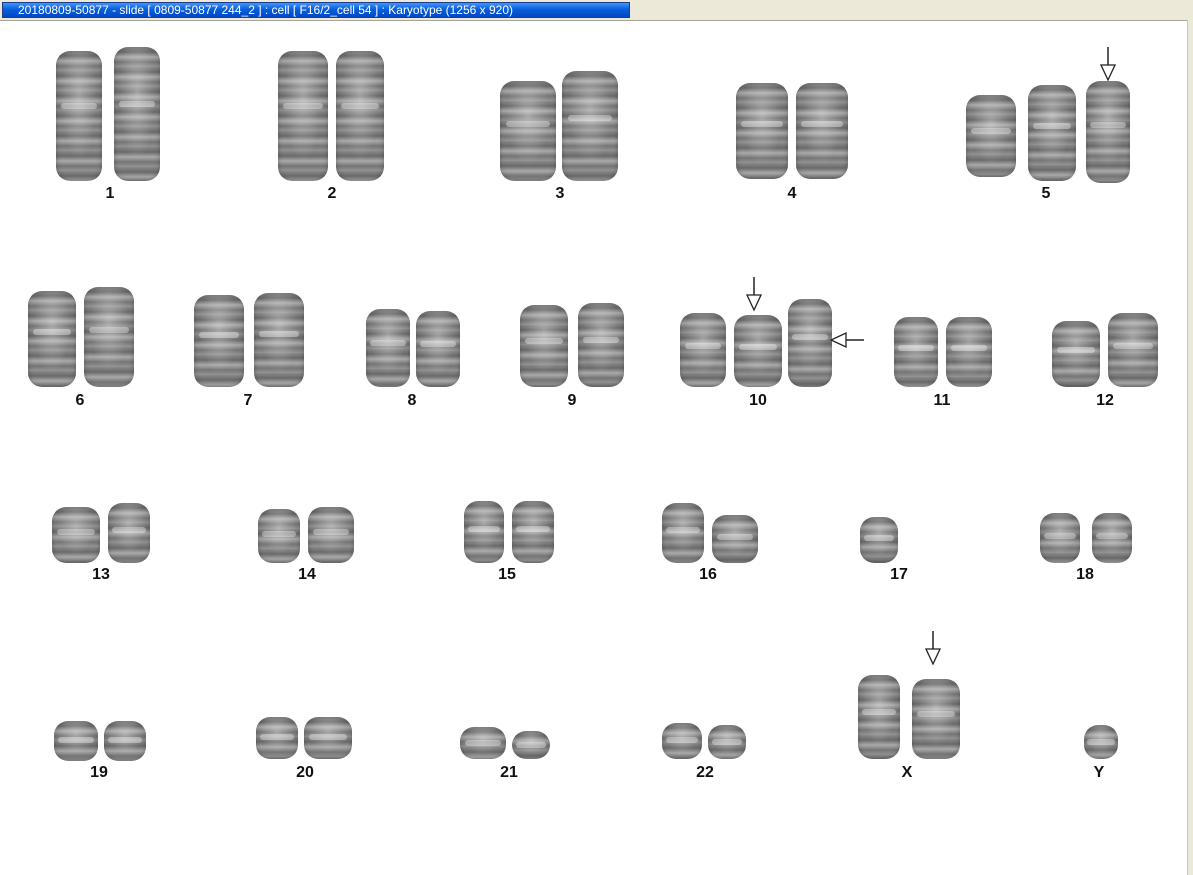  What do you see at coordinates (916, 352) in the screenshot?
I see `chromosome-11a` at bounding box center [916, 352].